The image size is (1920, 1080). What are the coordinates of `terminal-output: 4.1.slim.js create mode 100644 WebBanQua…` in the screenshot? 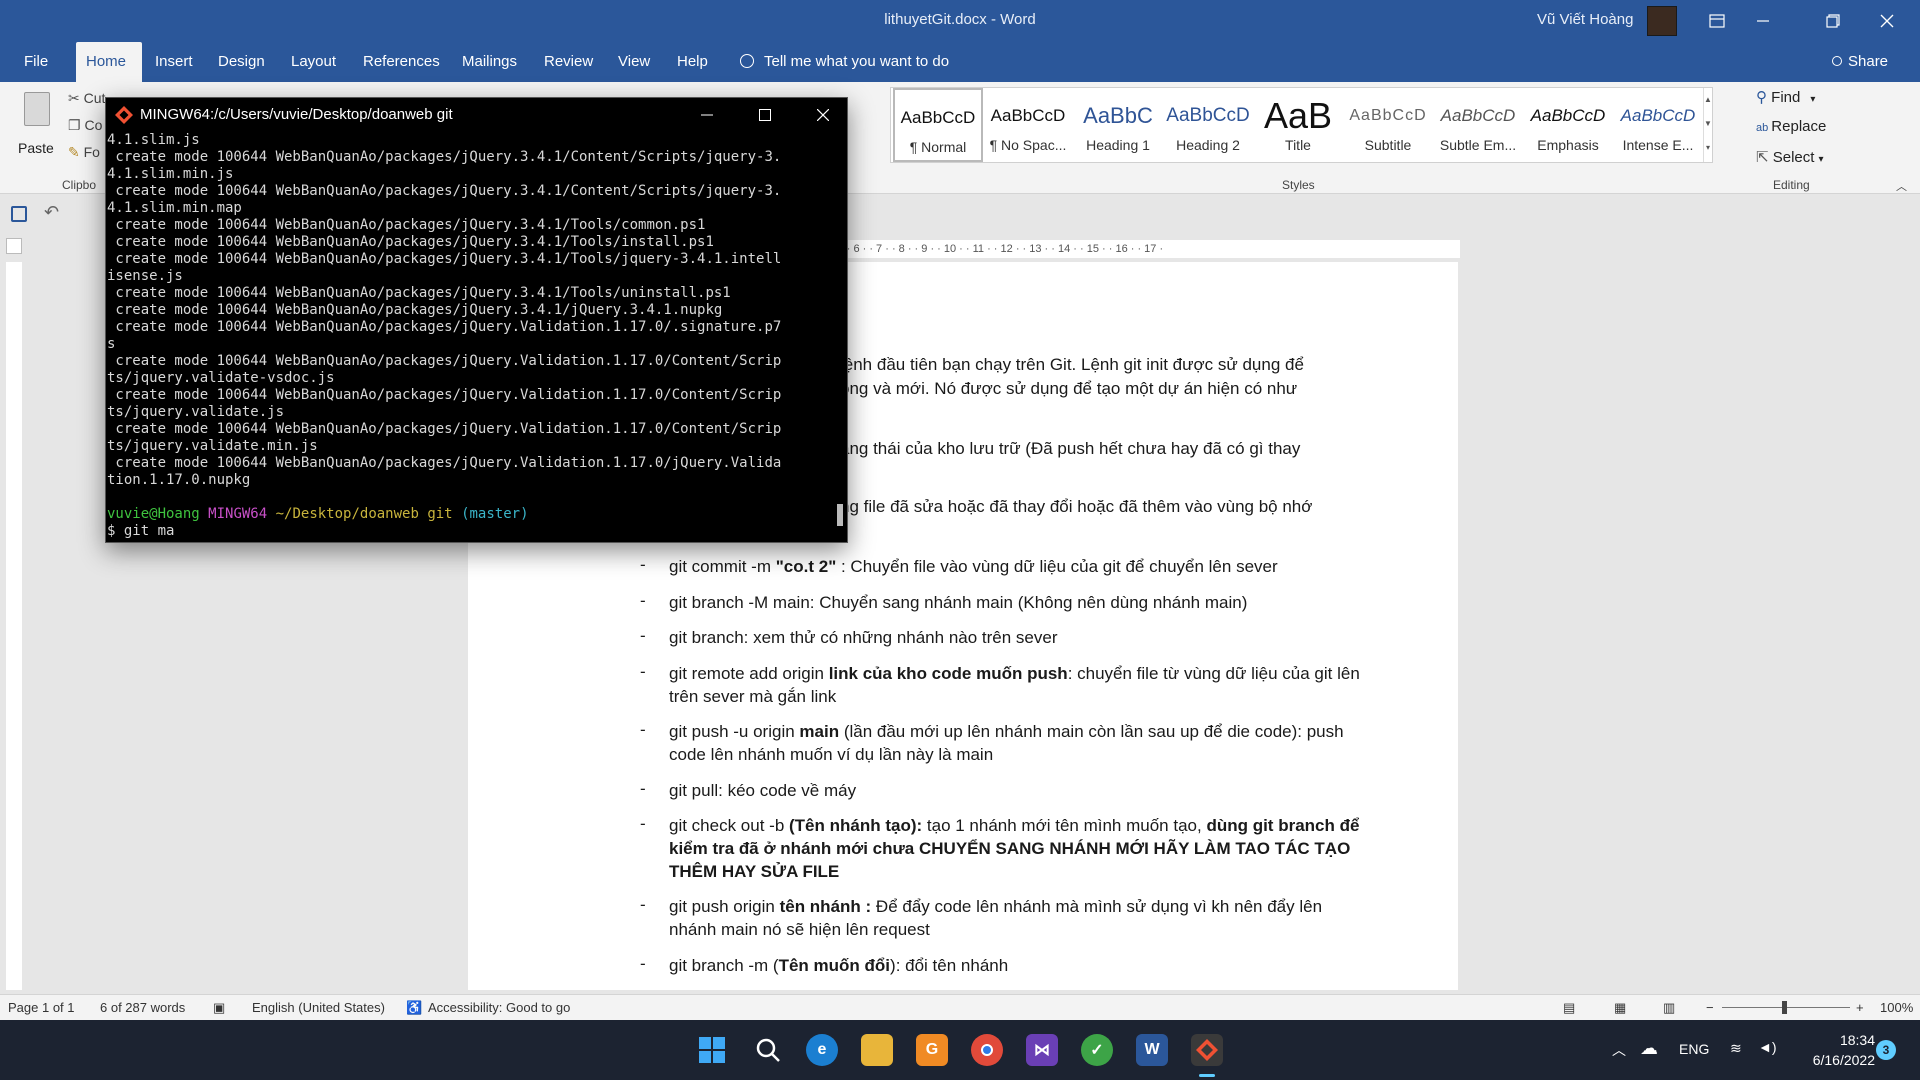 It's located at (470, 337).